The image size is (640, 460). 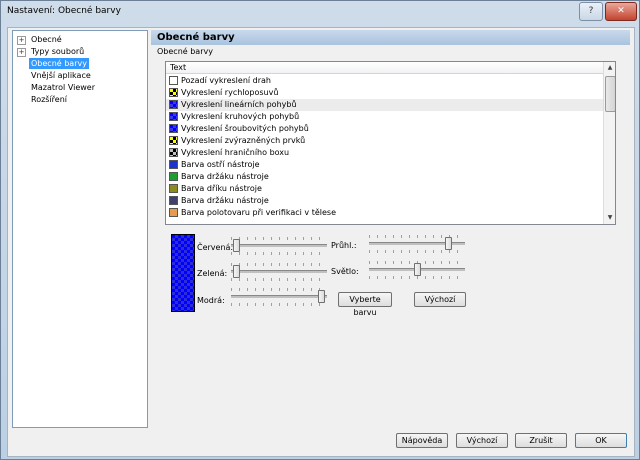 What do you see at coordinates (211, 300) in the screenshot?
I see `blue-label: Modrá:` at bounding box center [211, 300].